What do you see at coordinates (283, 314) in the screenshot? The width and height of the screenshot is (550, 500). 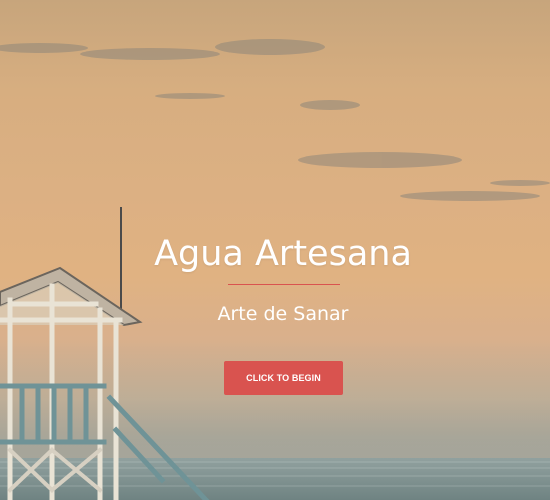 I see `site-subtitle: Arte de Sanar` at bounding box center [283, 314].